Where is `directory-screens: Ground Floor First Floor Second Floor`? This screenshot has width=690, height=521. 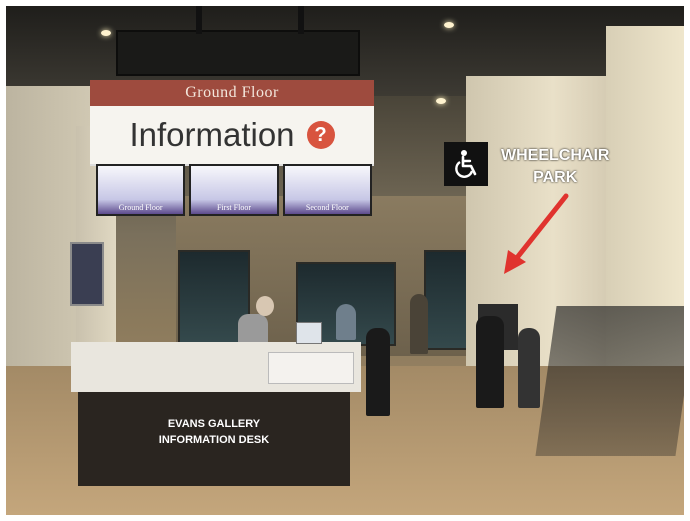 directory-screens: Ground Floor First Floor Second Floor is located at coordinates (234, 190).